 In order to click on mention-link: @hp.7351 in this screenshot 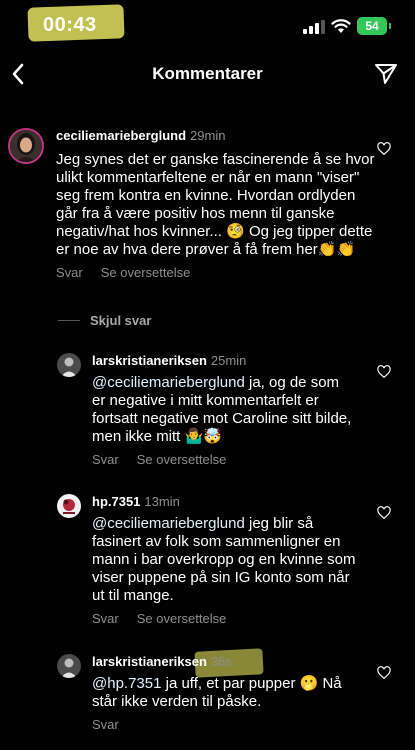, I will do `click(126, 683)`.